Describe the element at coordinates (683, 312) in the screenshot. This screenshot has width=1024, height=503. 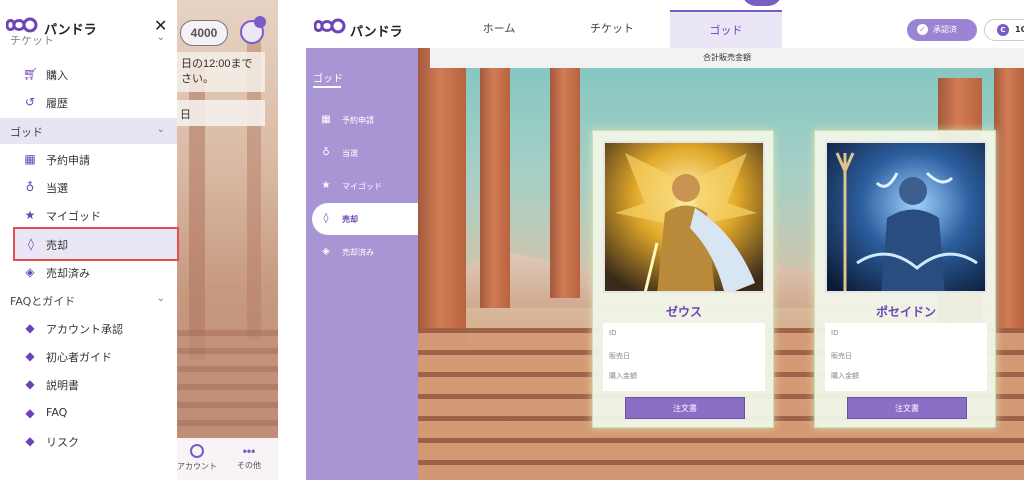
I see `god-name: ゼウス` at that location.